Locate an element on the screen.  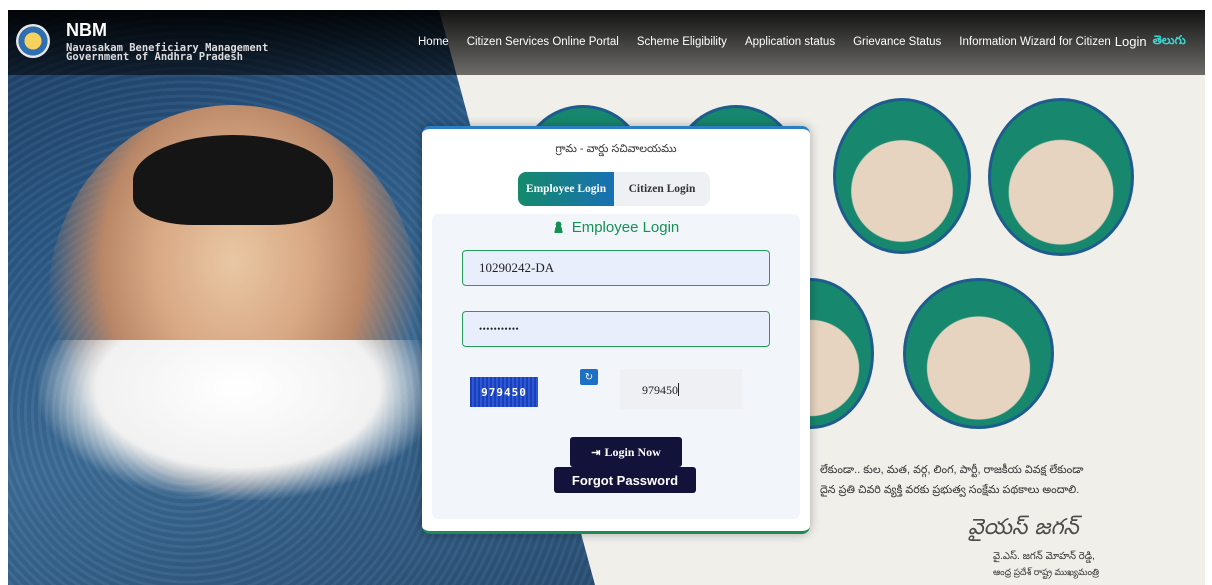
nav-scheme-eligibility: Scheme Eligibility is located at coordinates (682, 42).